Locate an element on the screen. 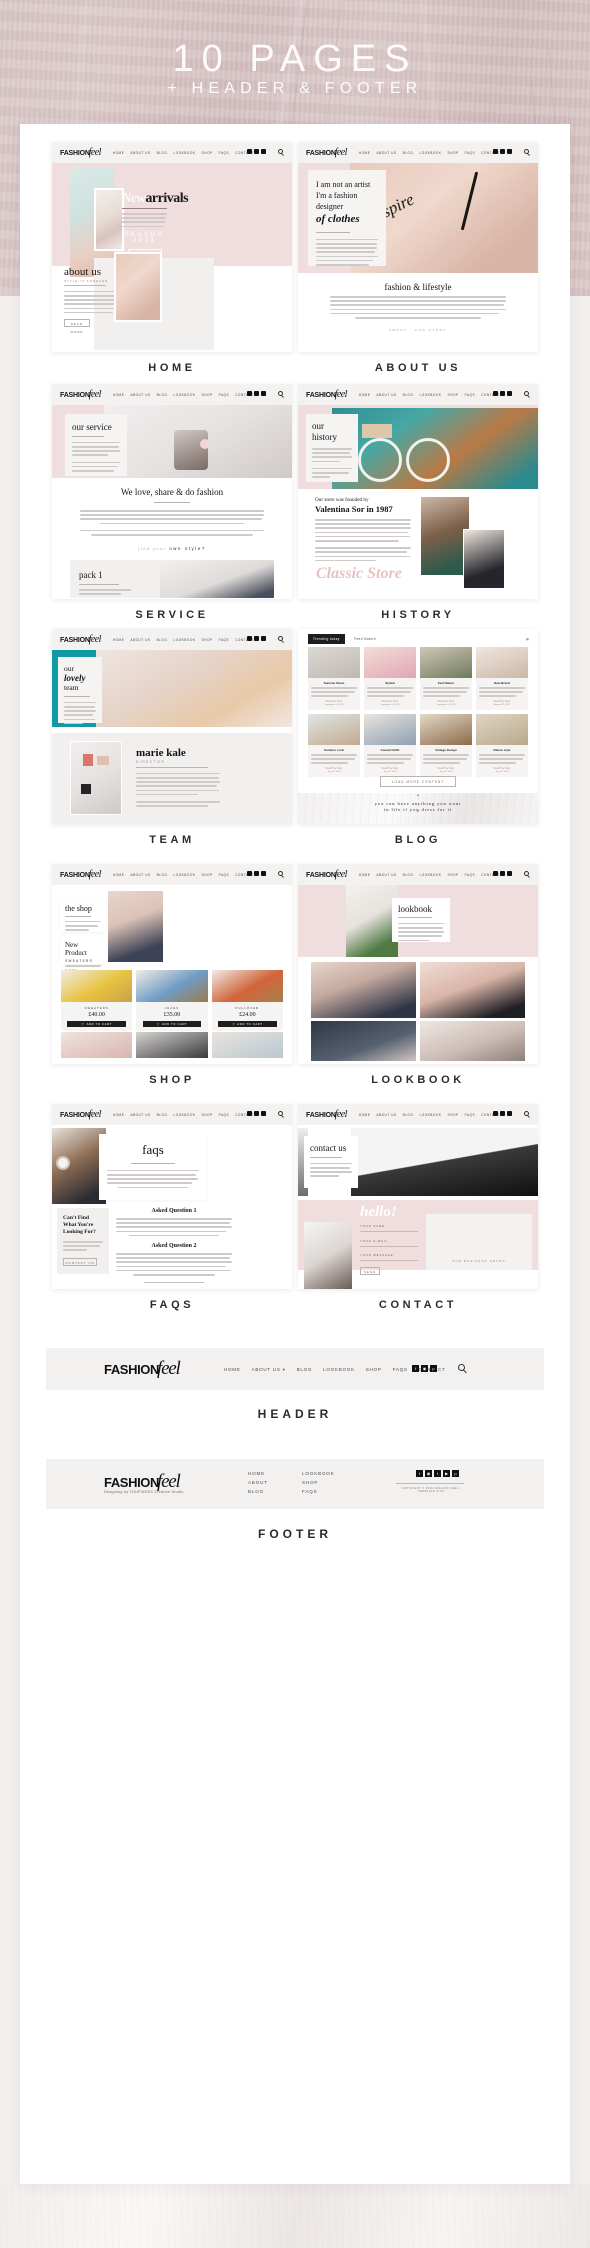  tab-trending: Trending today is located at coordinates (326, 639).